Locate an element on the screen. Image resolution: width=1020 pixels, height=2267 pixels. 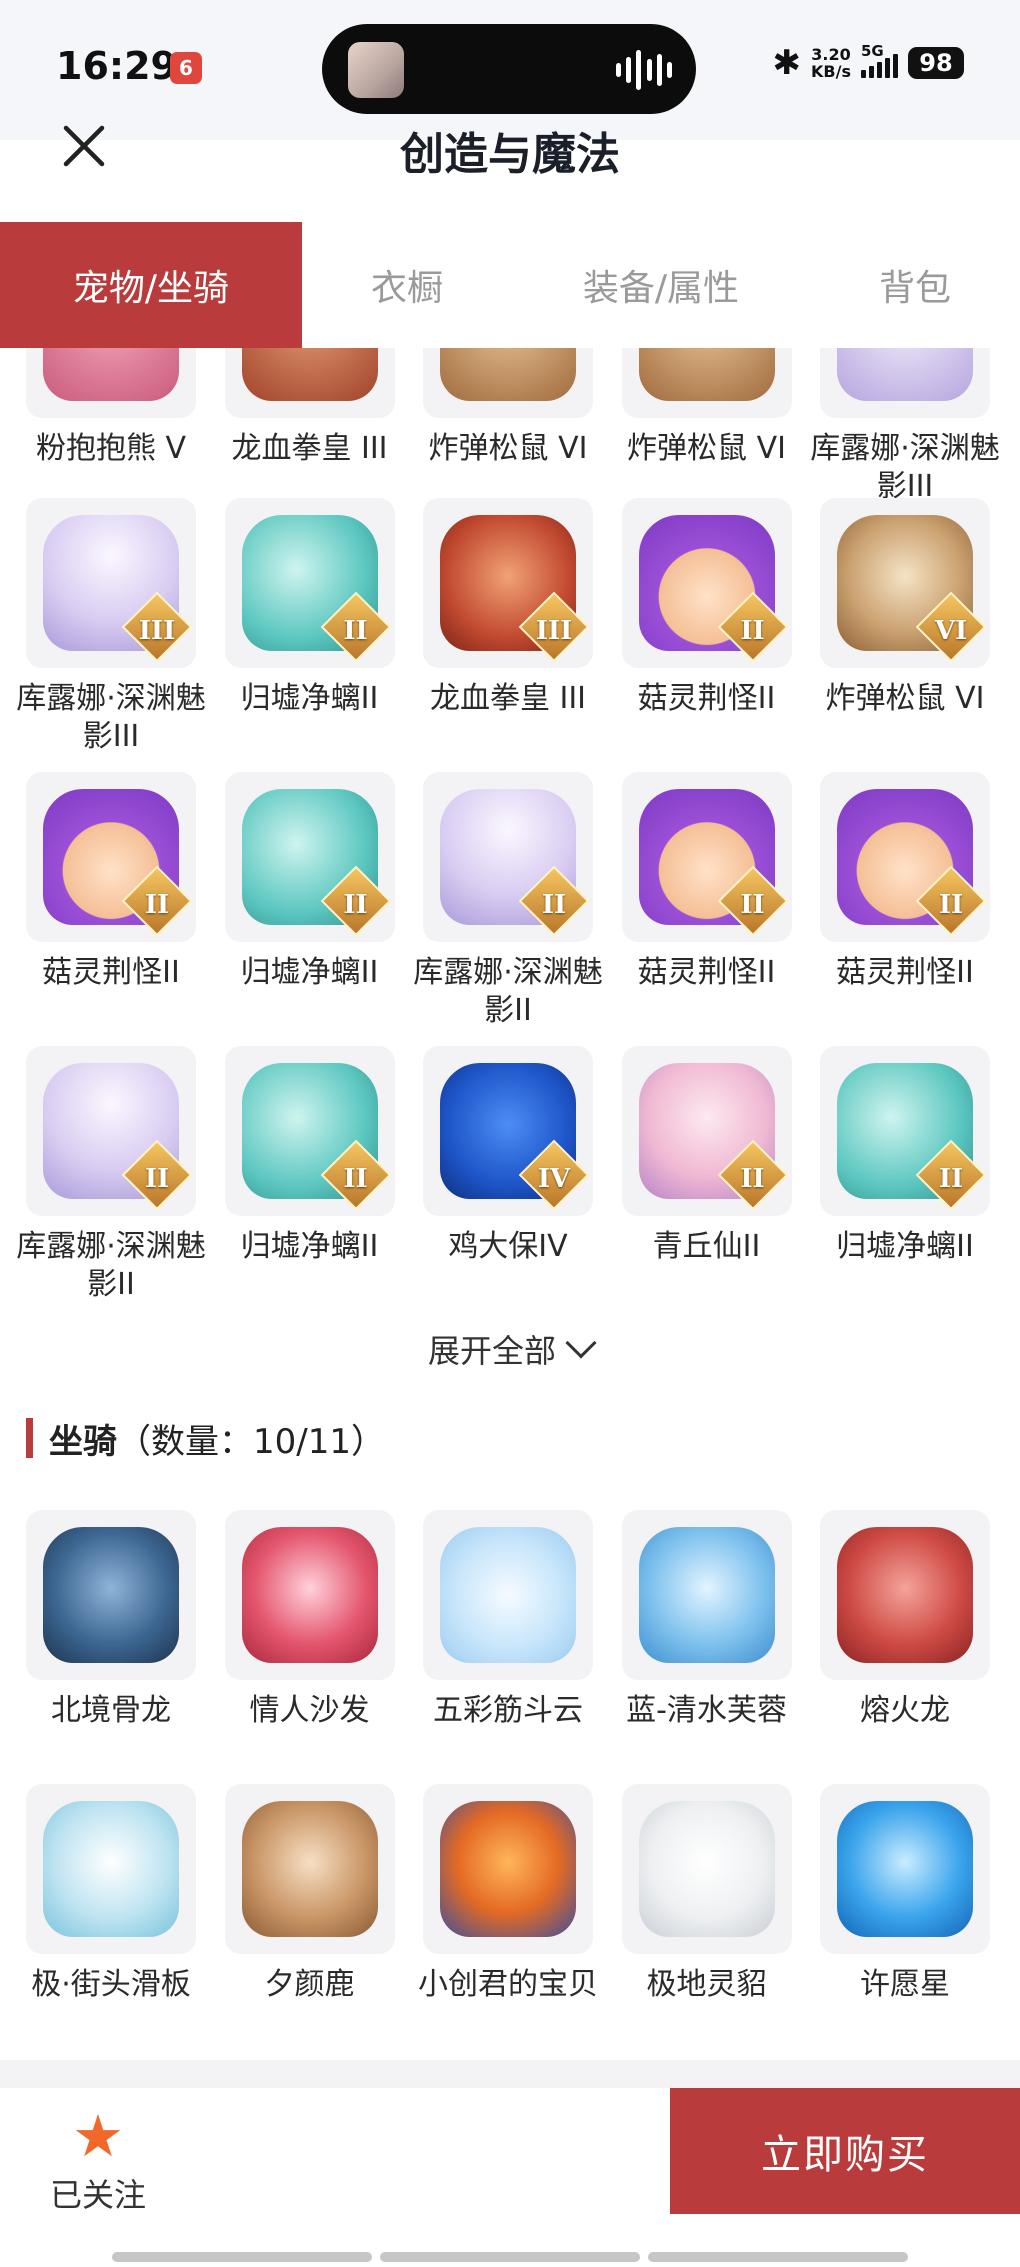
mount-card: 情人沙发 is located at coordinates (309, 1647).